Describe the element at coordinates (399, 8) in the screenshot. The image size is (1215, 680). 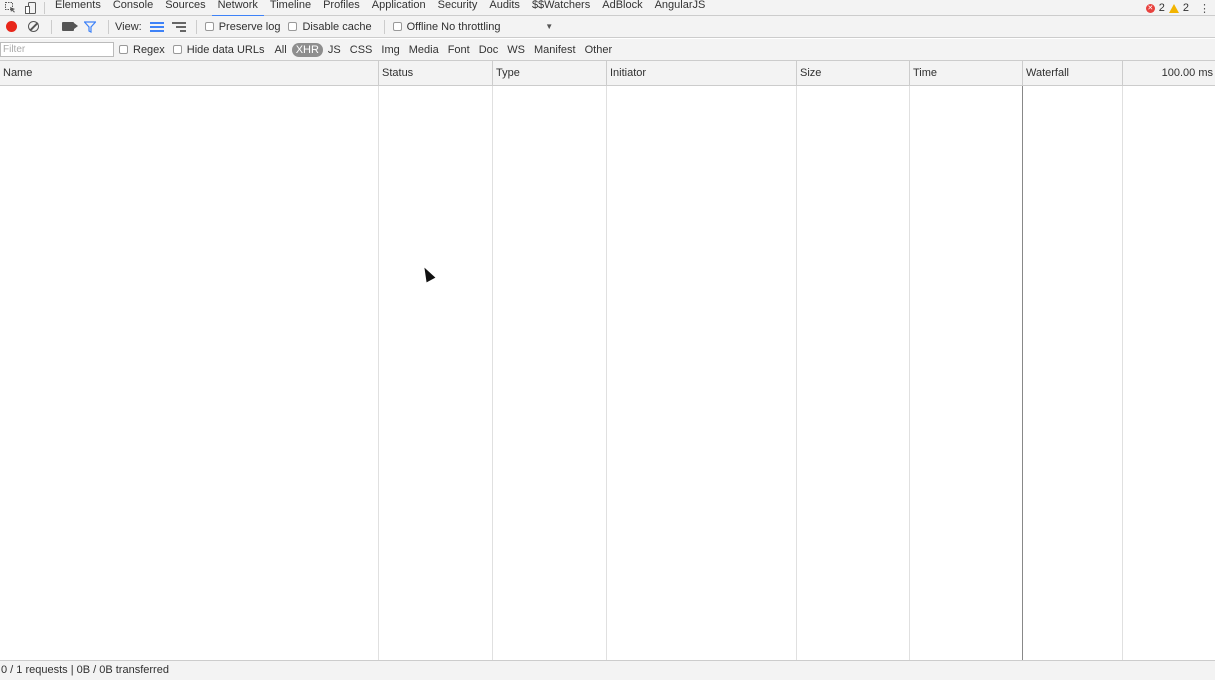
I see `tab-application: Application` at that location.